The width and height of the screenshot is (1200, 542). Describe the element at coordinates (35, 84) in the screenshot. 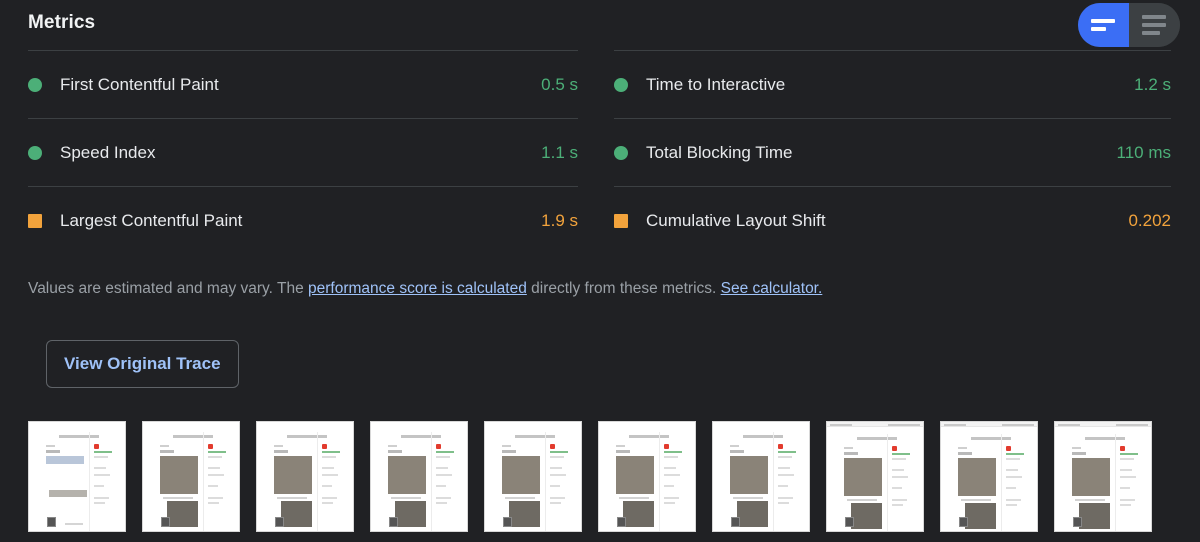

I see `circle-icon` at that location.